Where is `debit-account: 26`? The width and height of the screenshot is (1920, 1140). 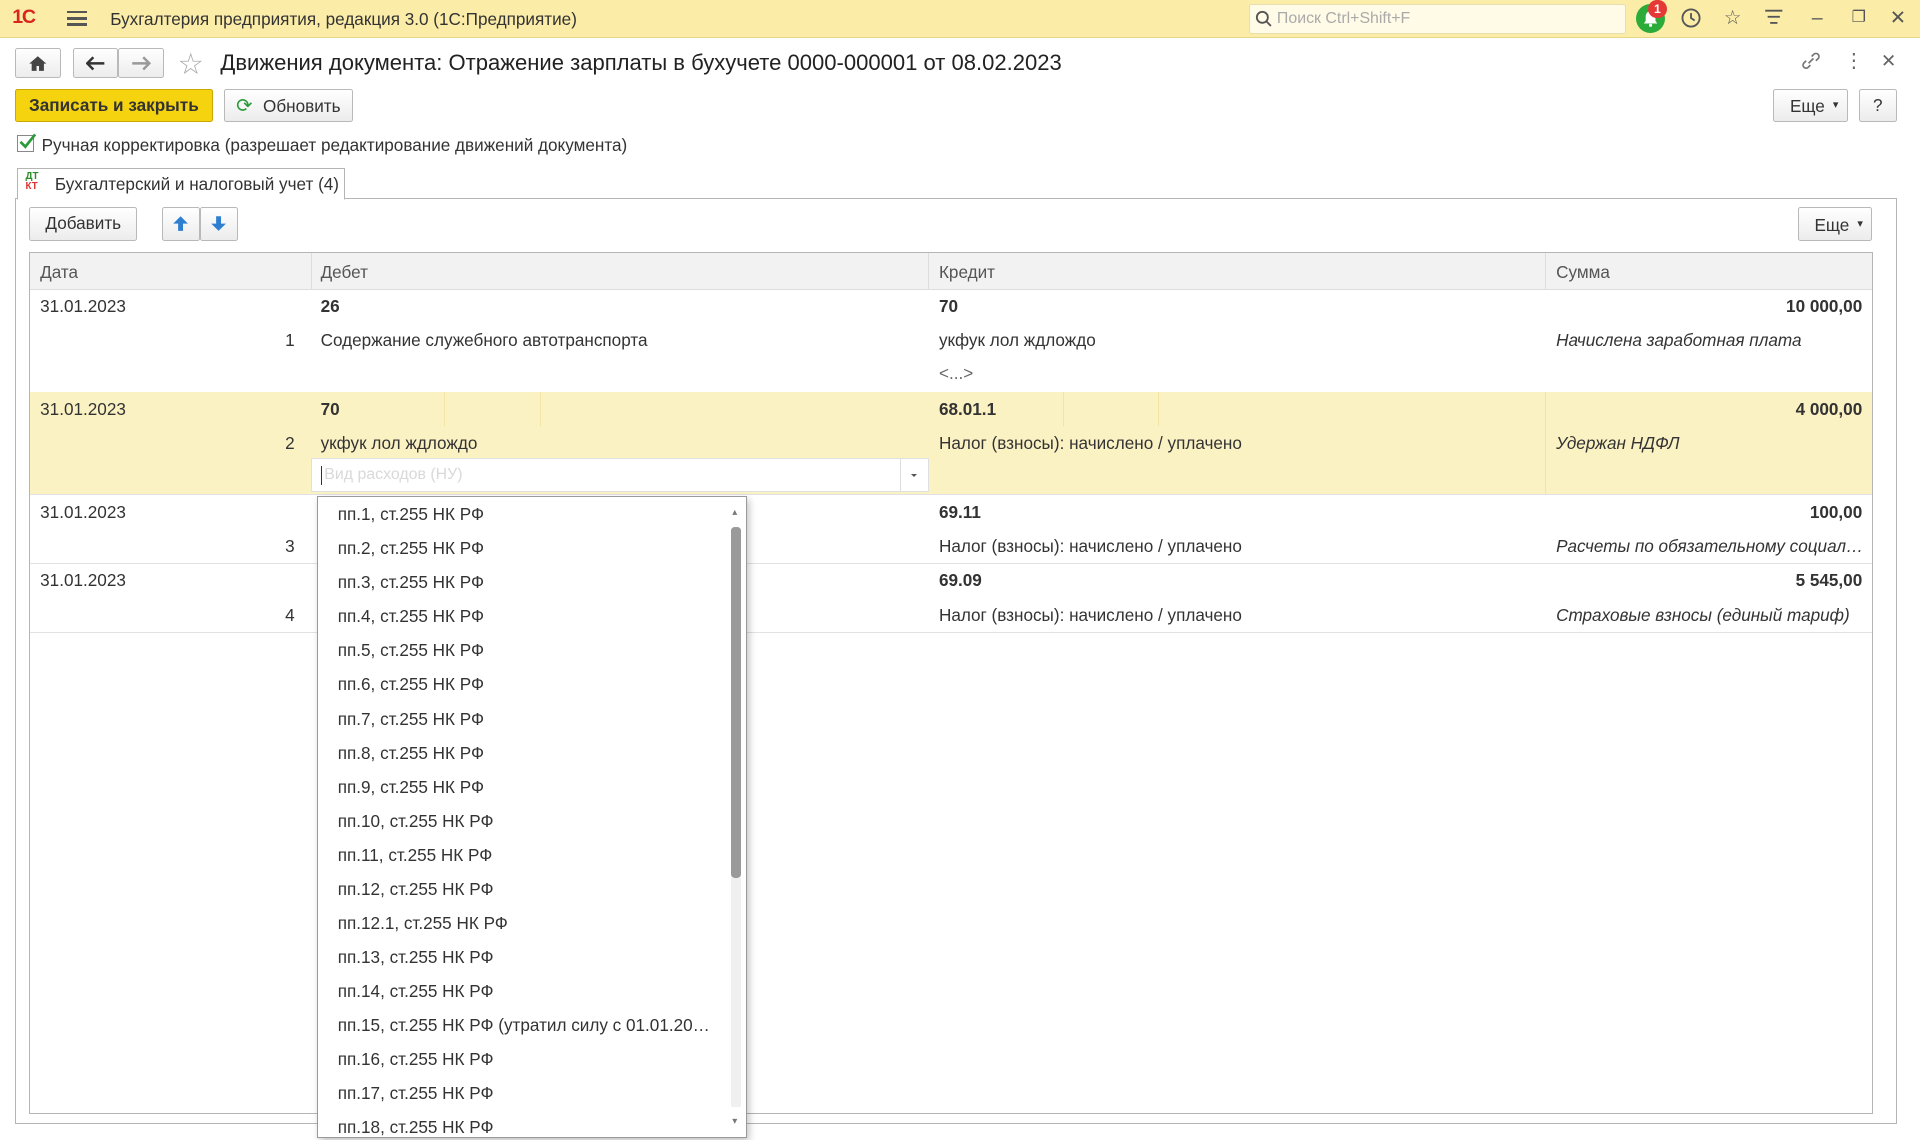 debit-account: 26 is located at coordinates (330, 306).